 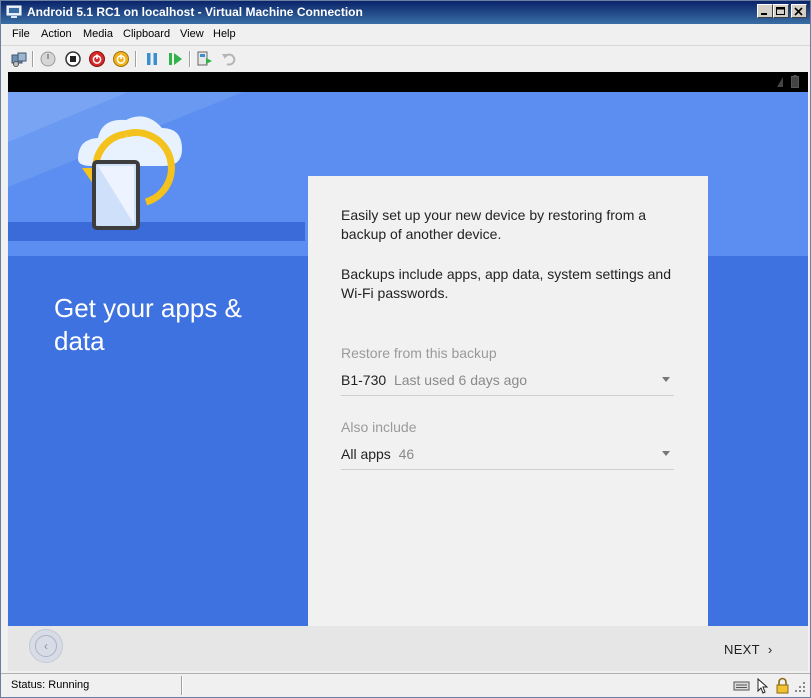 I want to click on snapshot-icon, so click(x=204, y=58).